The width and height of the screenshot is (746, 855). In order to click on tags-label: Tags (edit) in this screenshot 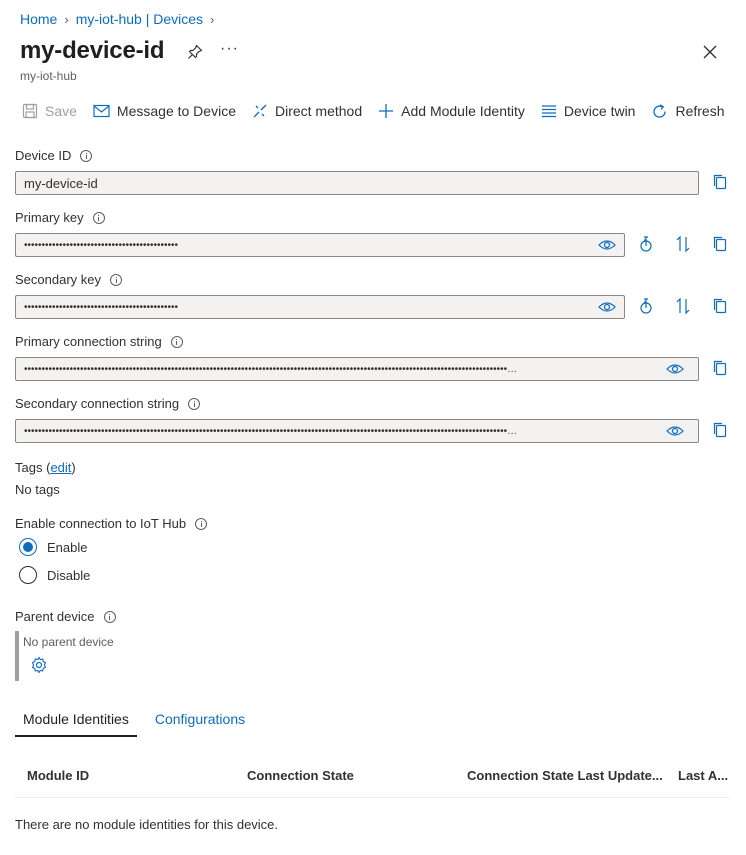, I will do `click(45, 467)`.